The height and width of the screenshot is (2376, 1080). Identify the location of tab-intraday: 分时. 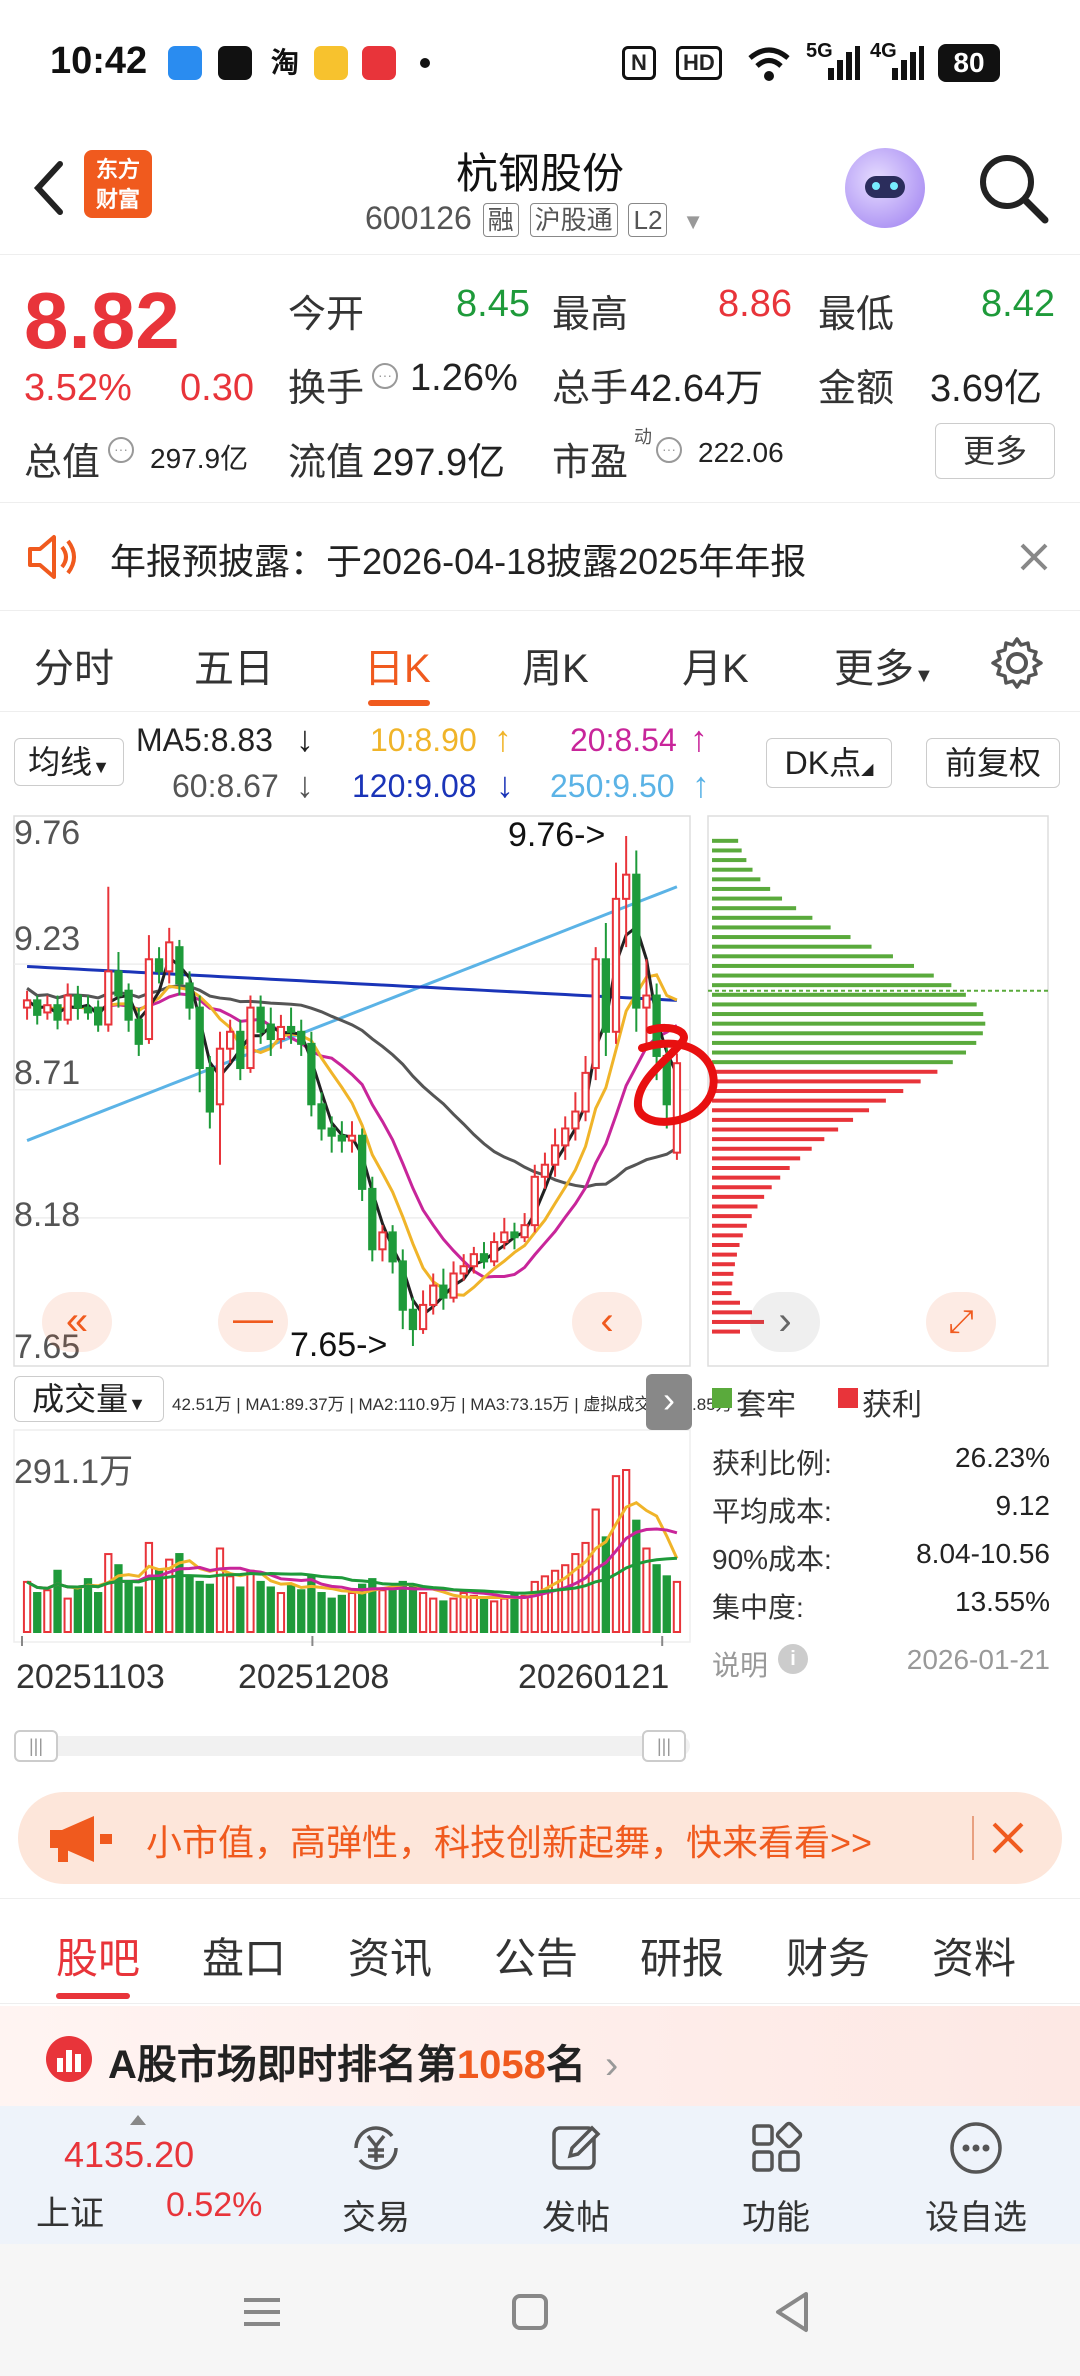
(74, 665).